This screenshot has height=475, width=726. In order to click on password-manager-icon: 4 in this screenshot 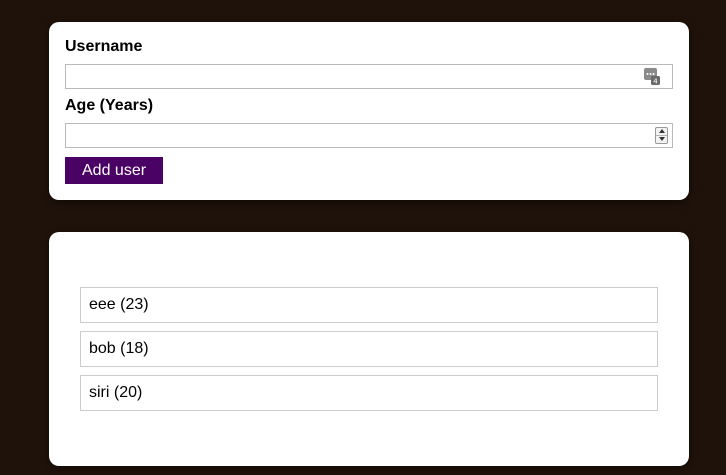, I will do `click(652, 77)`.